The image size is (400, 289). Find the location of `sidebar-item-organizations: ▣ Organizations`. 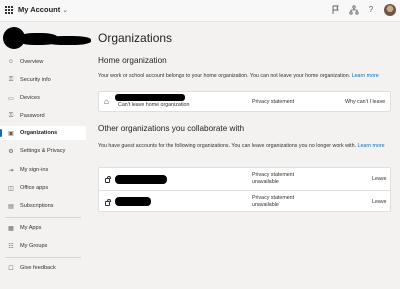

sidebar-item-organizations: ▣ Organizations is located at coordinates (43, 133).